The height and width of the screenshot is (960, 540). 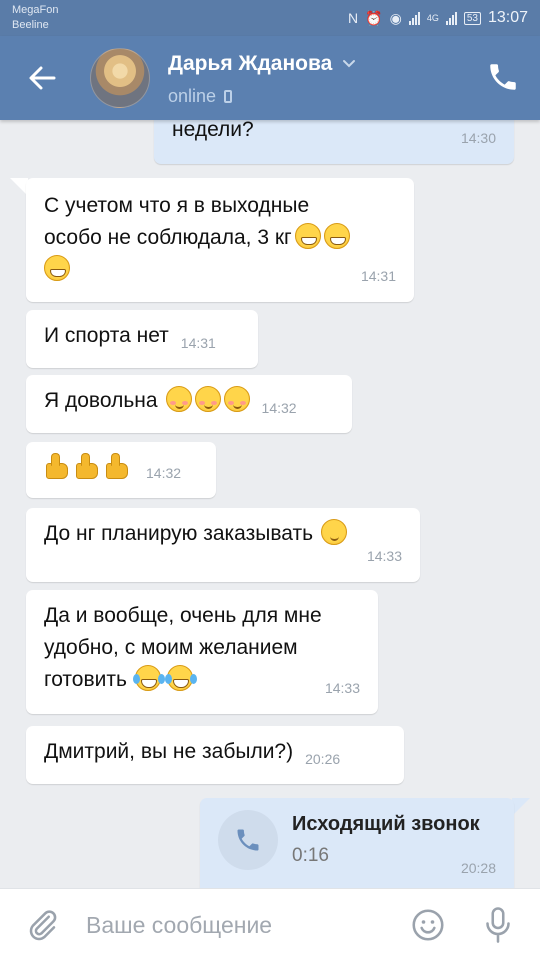 I want to click on message-text-line: Да и вообще, очень для мне, so click(x=183, y=615).